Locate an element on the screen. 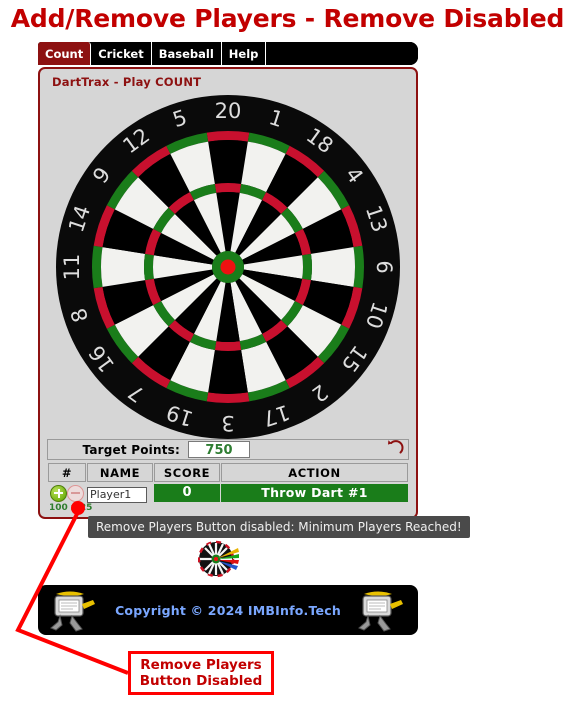 This screenshot has width=575, height=703. throw-dart-button: Throw Dart #1 is located at coordinates (314, 492).